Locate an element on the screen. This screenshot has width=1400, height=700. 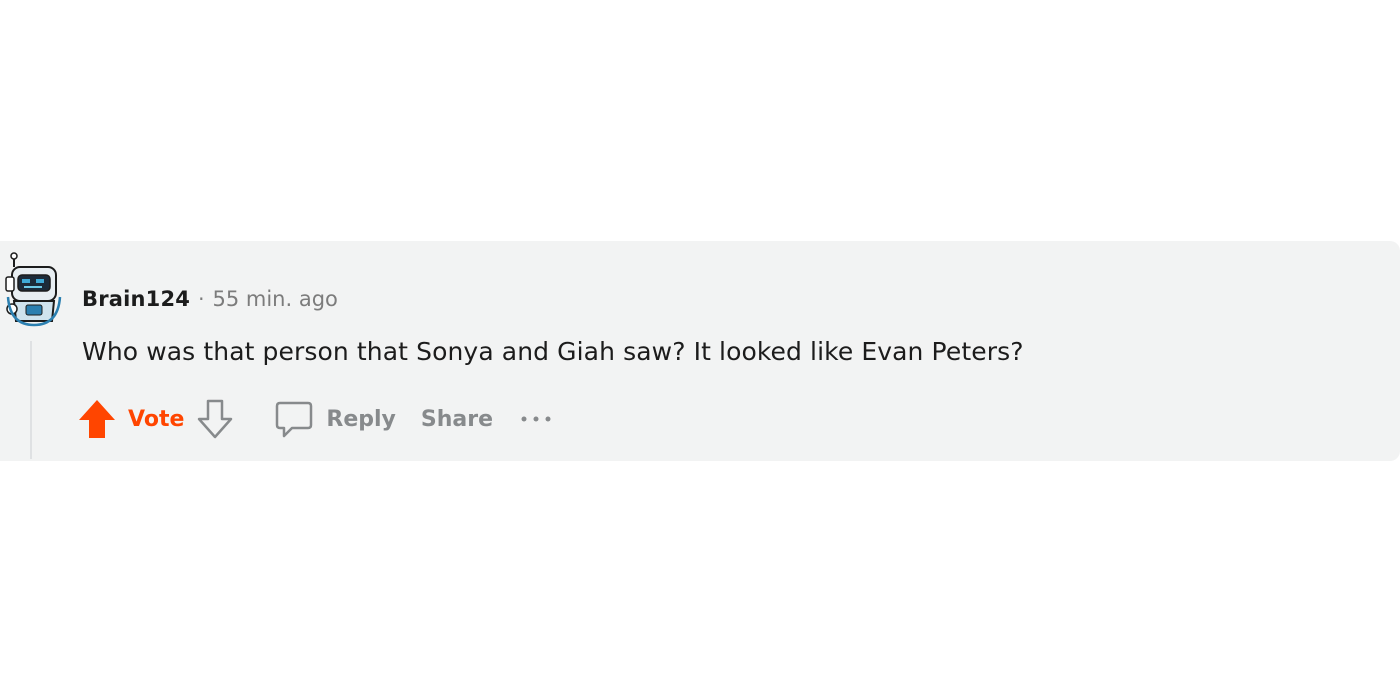
downvote-arrow-icon is located at coordinates (215, 419).